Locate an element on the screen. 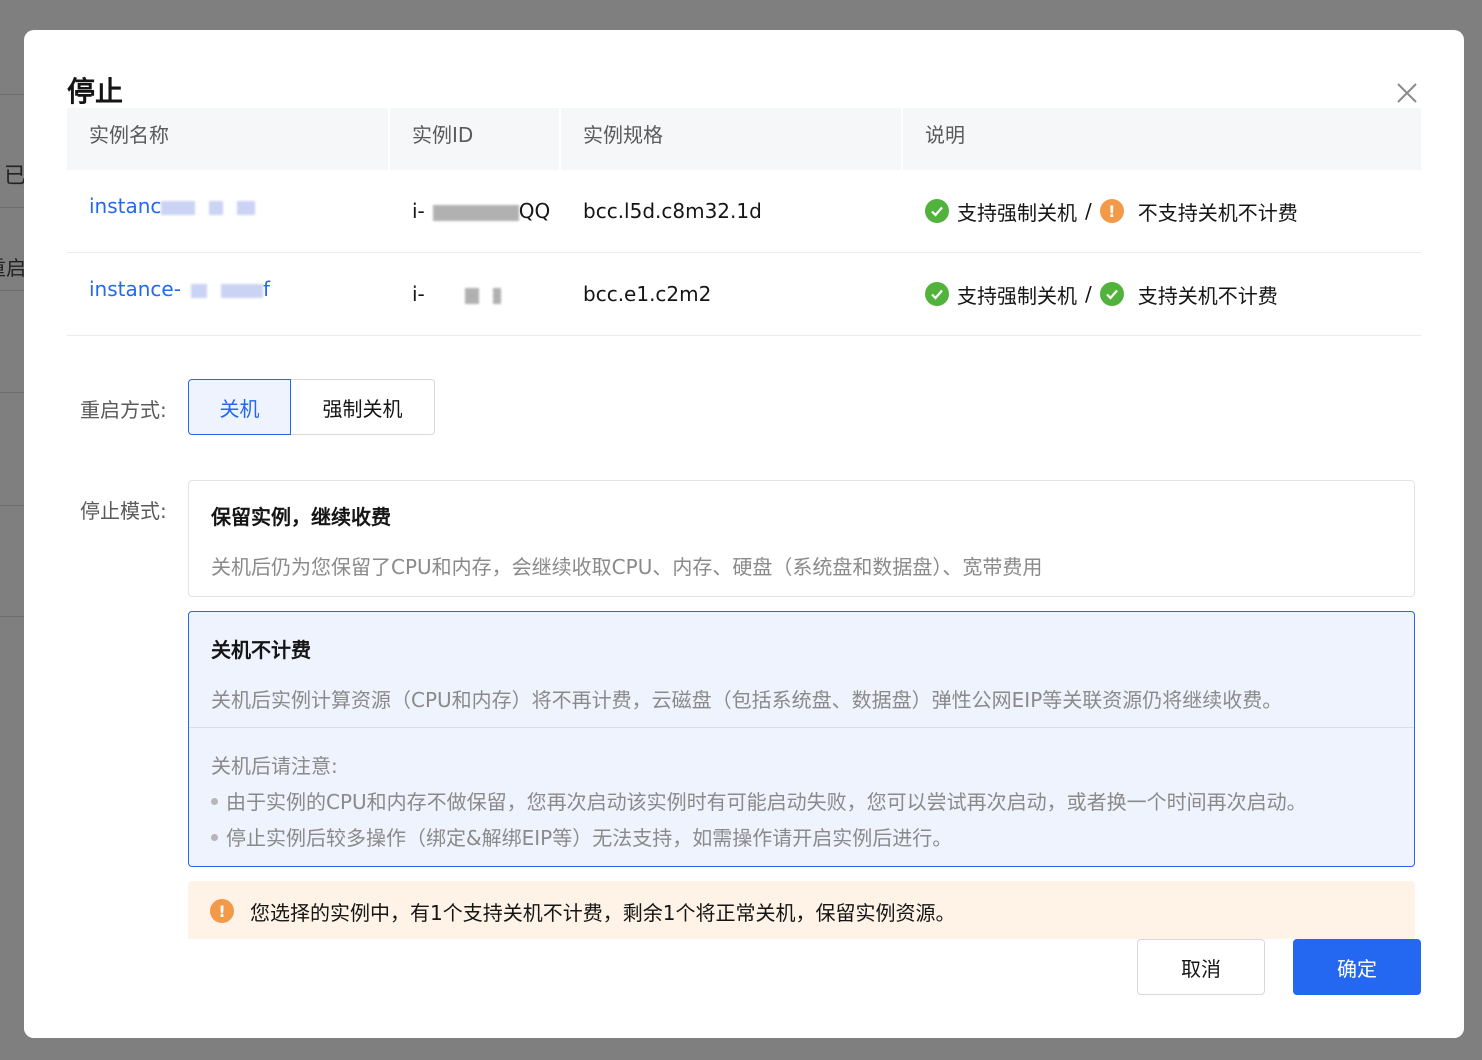 Image resolution: width=1482 pixels, height=1060 pixels. instance-id: i- QQ is located at coordinates (481, 211).